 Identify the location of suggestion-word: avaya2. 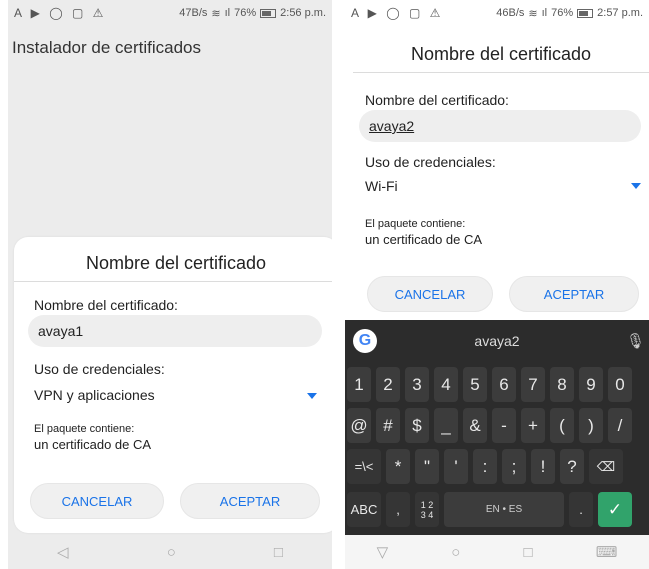
(497, 341).